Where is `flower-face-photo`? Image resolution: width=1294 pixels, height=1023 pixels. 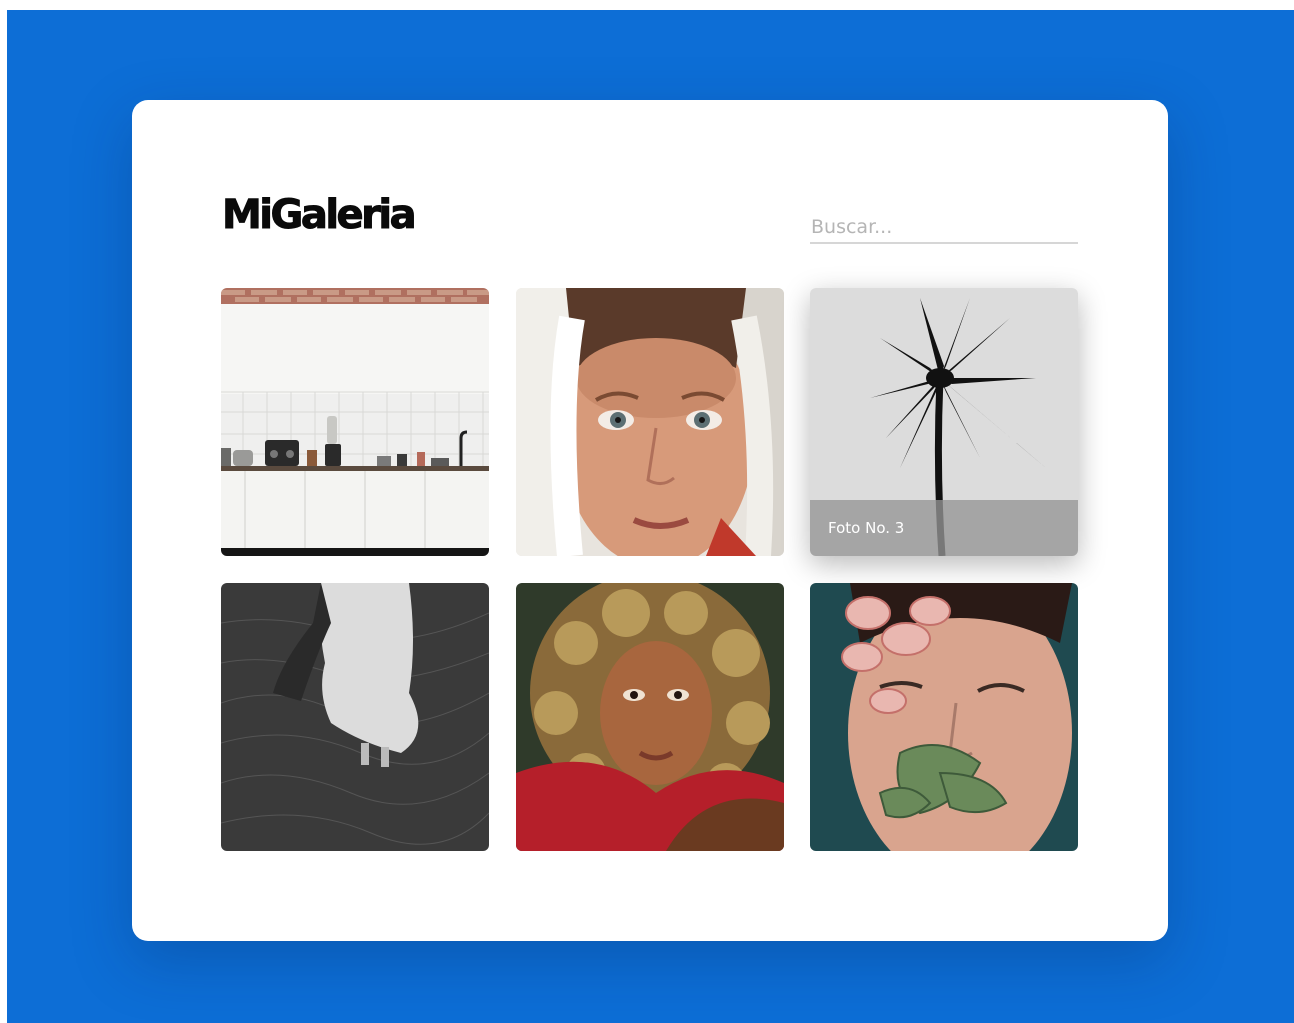
flower-face-photo is located at coordinates (944, 717).